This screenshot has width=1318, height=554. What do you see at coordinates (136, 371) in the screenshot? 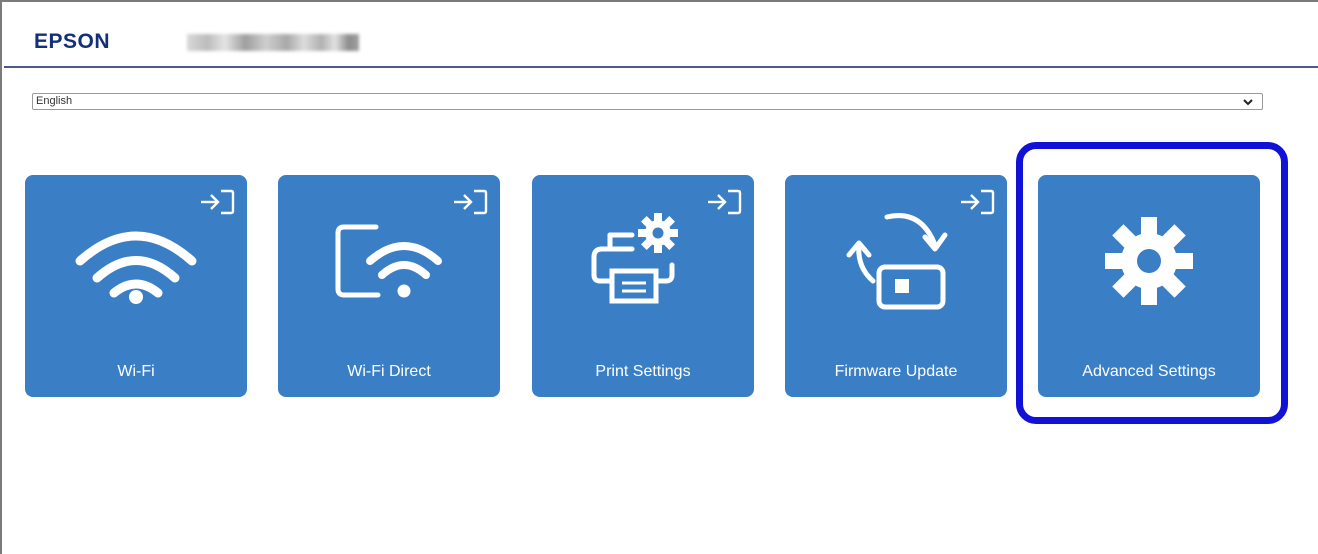
I see `tile-wifi-label: Wi-Fi` at bounding box center [136, 371].